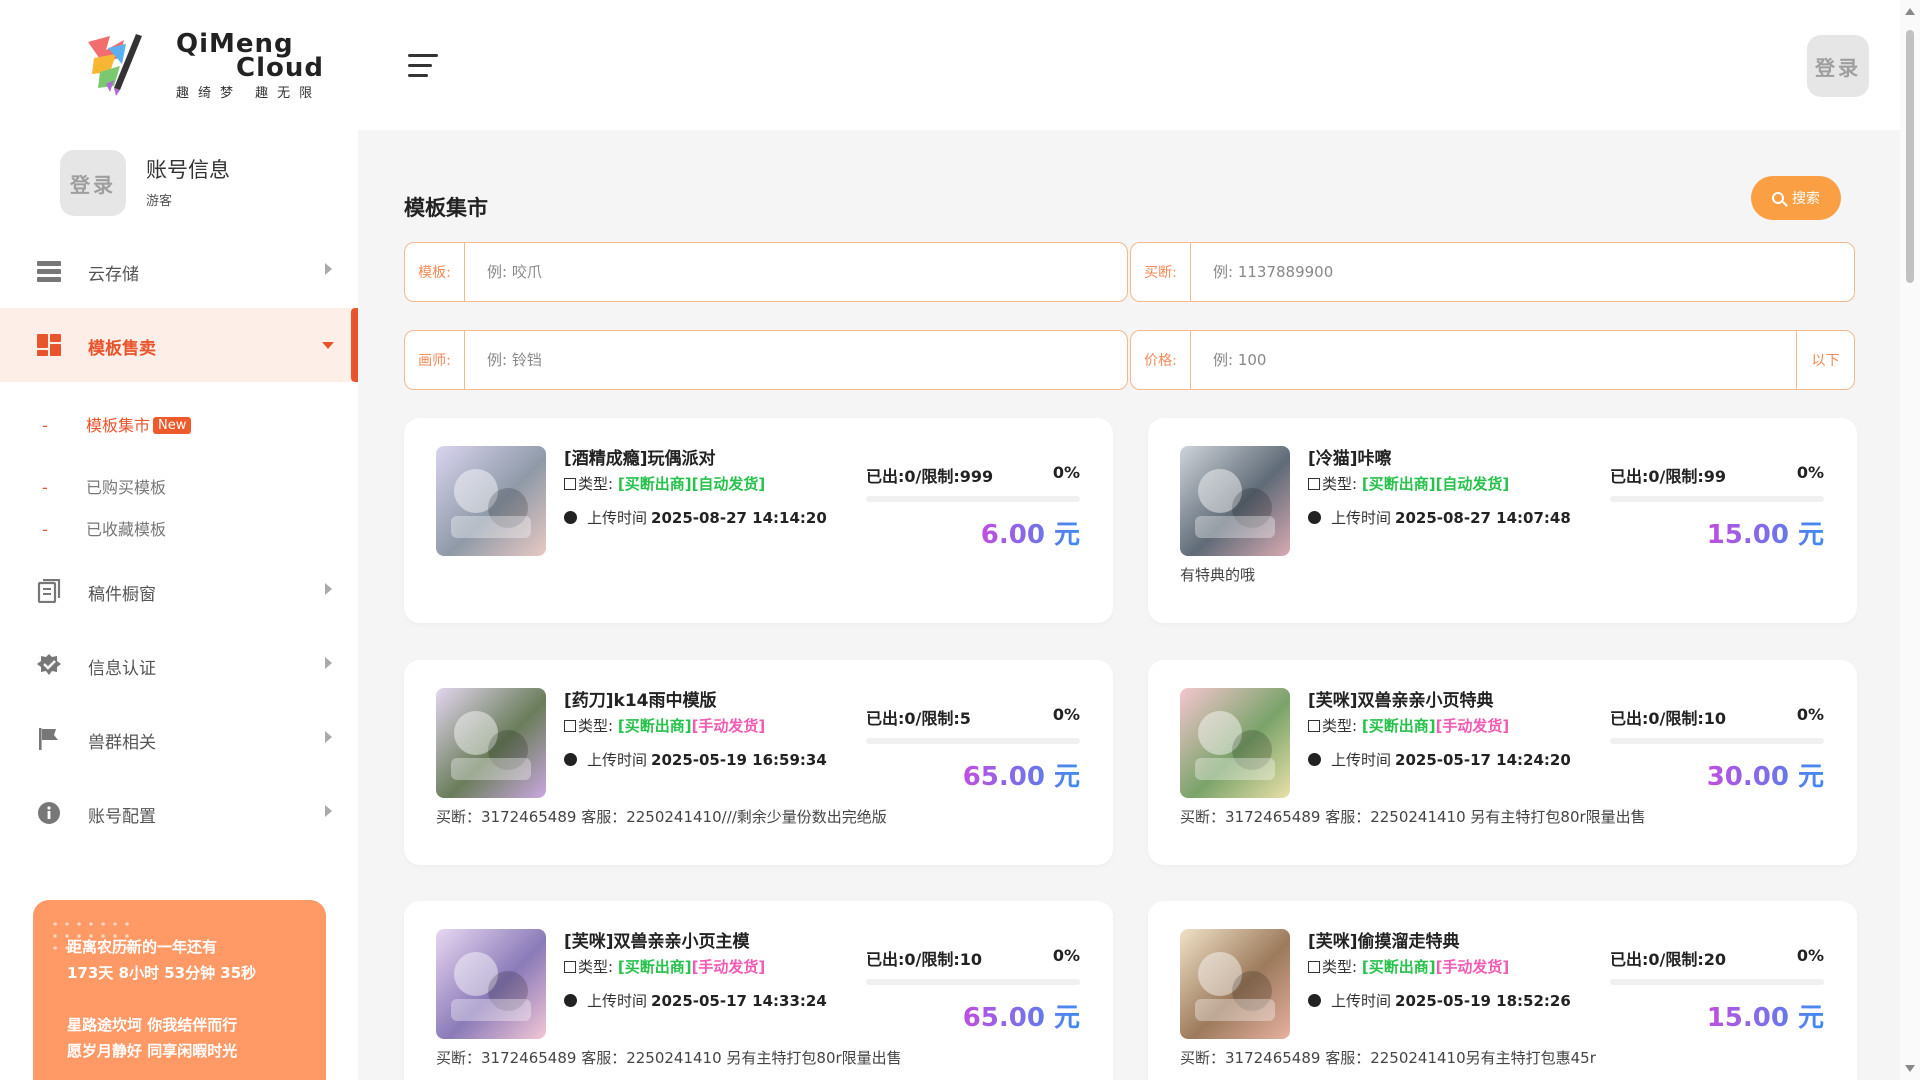 This screenshot has height=1080, width=1920. Describe the element at coordinates (695, 1000) in the screenshot. I see `upload-time: 上传时间 2025-05-17 14:33:24` at that location.